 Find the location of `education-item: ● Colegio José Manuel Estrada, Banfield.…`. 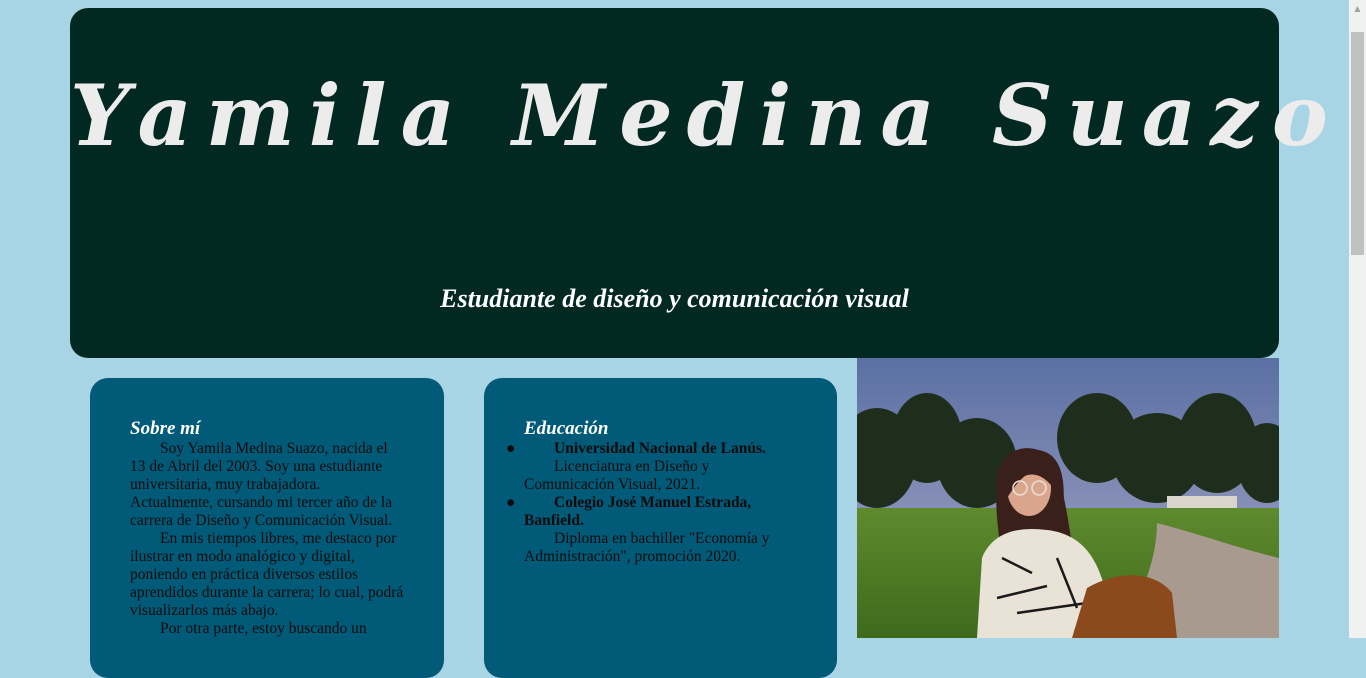

education-item: ● Colegio José Manuel Estrada, Banfield.… is located at coordinates (651, 530).